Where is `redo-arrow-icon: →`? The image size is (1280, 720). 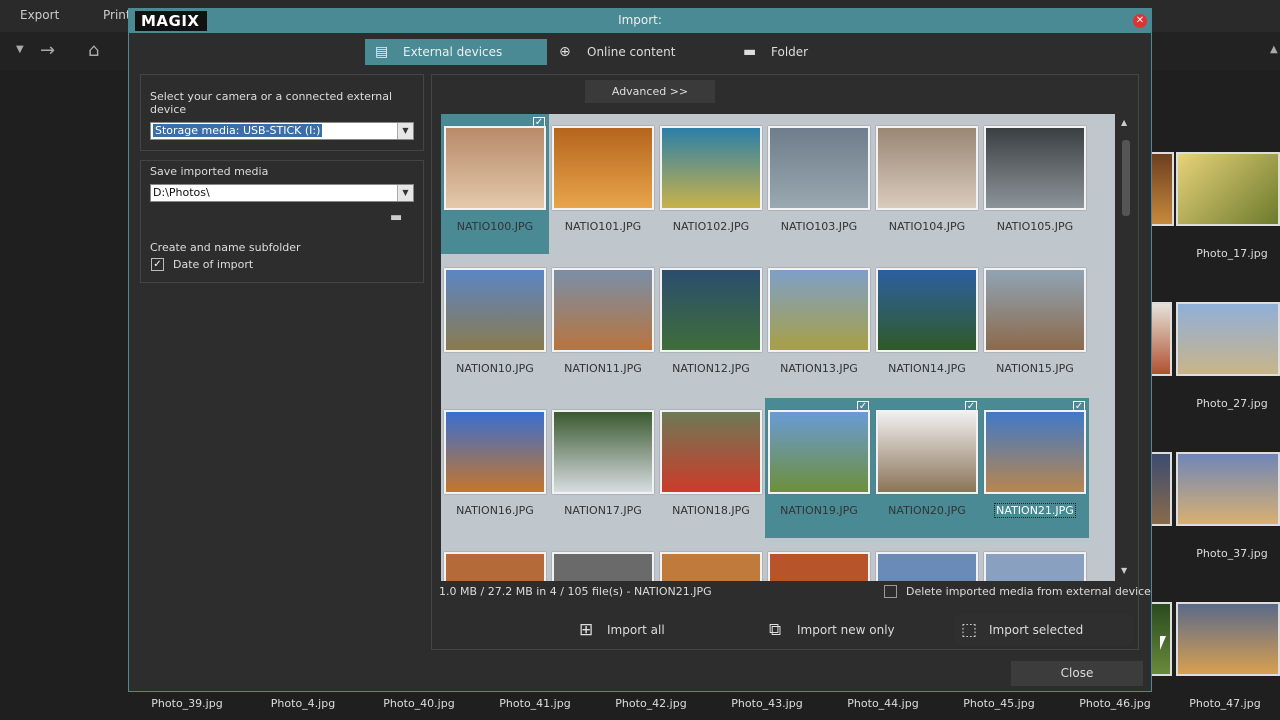
redo-arrow-icon: → is located at coordinates (47, 50).